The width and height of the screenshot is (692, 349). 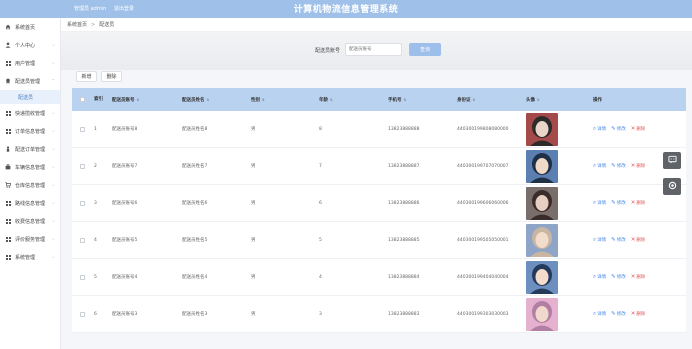 What do you see at coordinates (404, 240) in the screenshot?
I see `row-phone: 13823888885` at bounding box center [404, 240].